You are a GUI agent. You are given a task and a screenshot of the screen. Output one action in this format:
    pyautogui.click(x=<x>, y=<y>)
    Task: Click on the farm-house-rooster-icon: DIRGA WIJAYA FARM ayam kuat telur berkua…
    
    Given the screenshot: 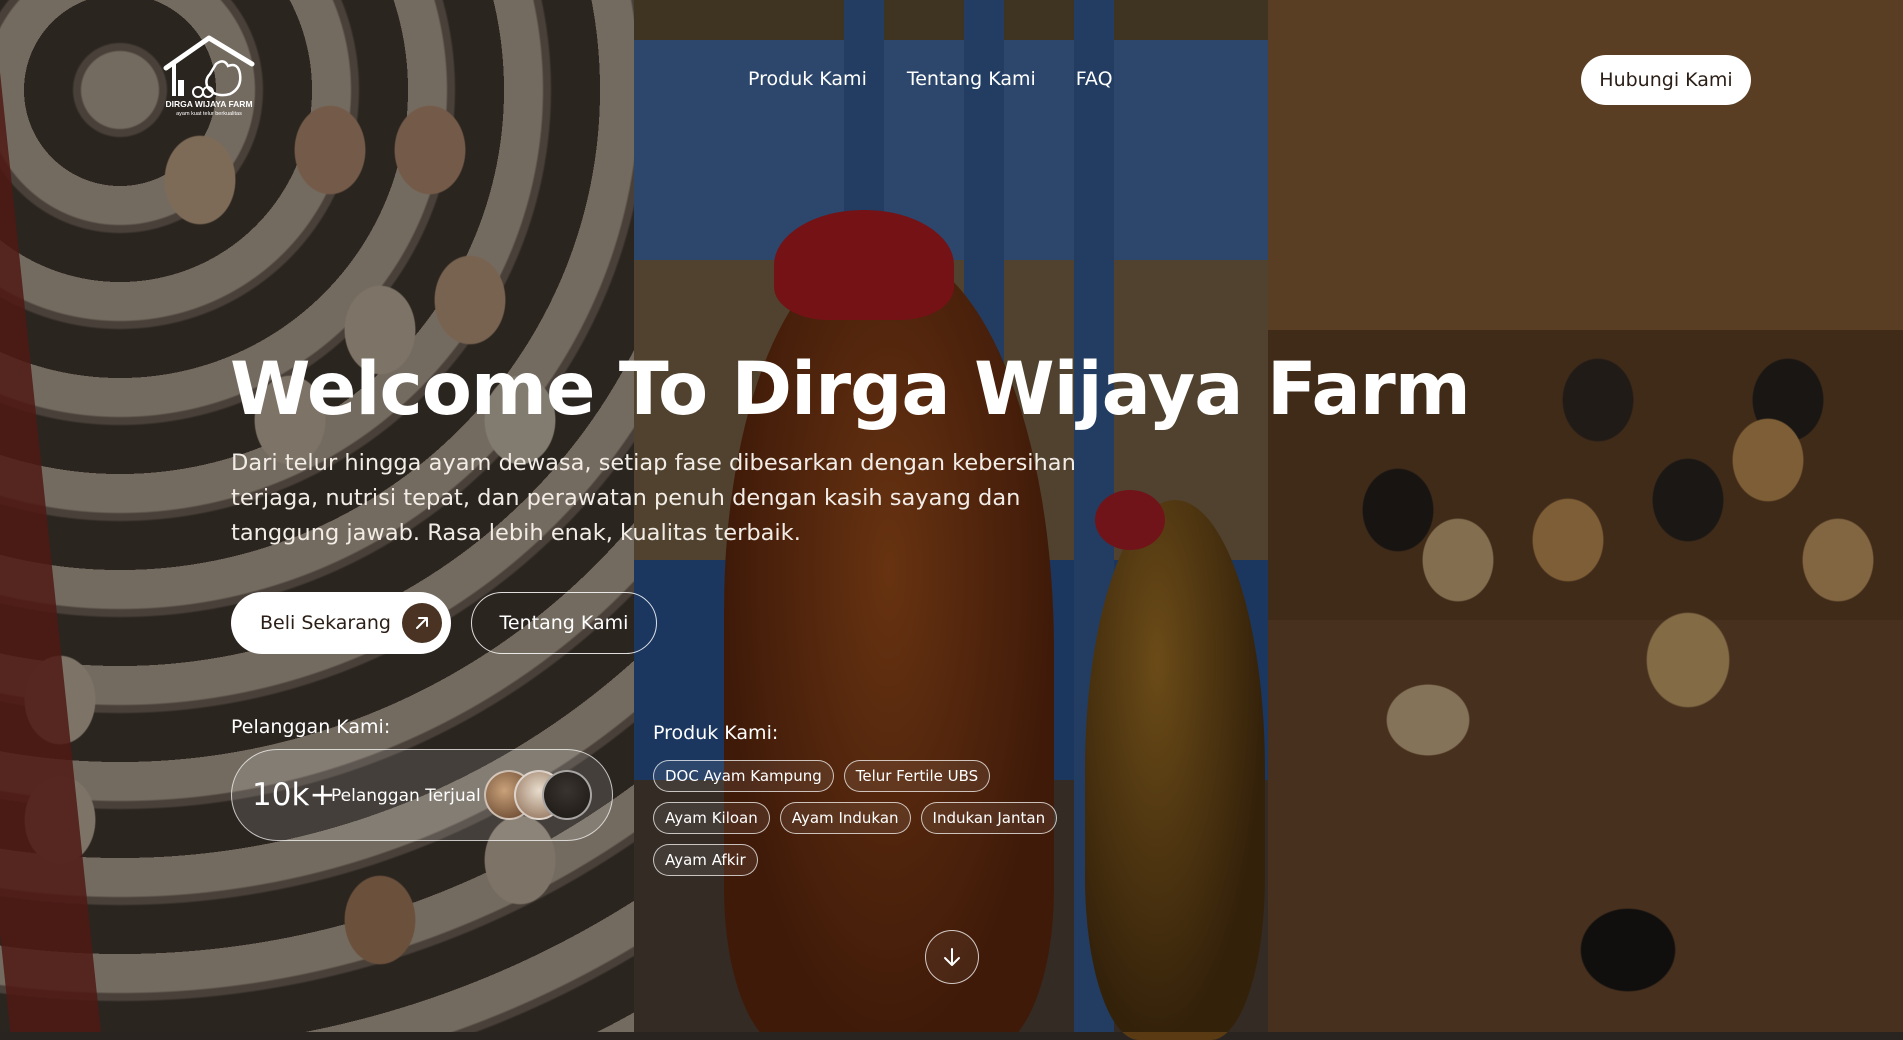 What is the action you would take?
    pyautogui.click(x=209, y=76)
    